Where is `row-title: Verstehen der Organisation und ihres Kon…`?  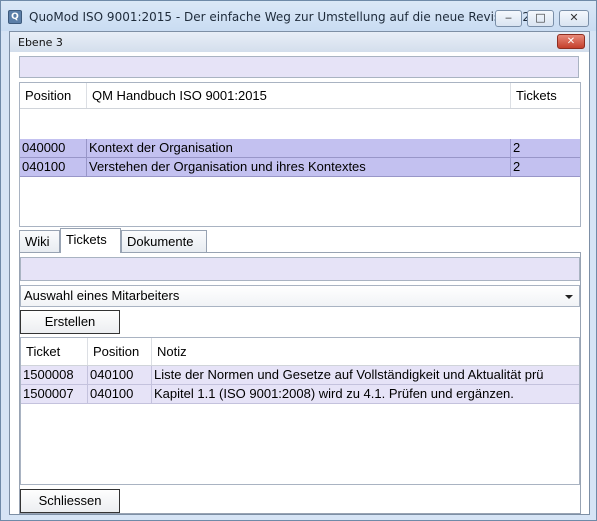 row-title: Verstehen der Organisation und ihres Kon… is located at coordinates (299, 167).